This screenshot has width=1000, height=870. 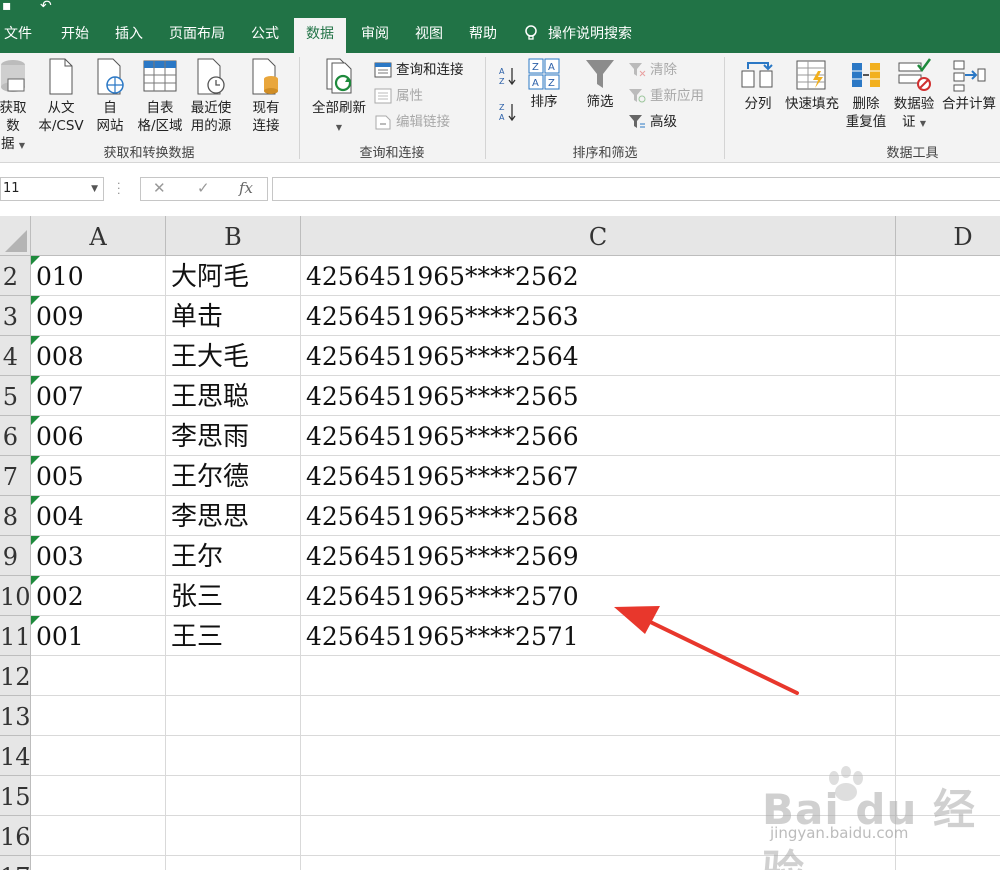 What do you see at coordinates (578, 35) in the screenshot?
I see `tell-me-search: 操作说明搜索` at bounding box center [578, 35].